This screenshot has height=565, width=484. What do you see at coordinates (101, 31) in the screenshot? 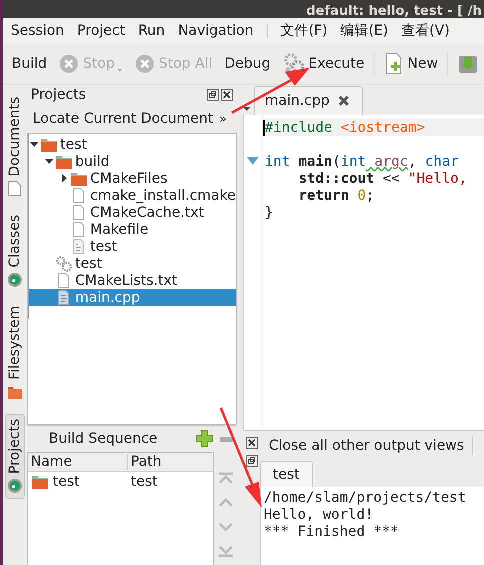
I see `menu-item: Project` at bounding box center [101, 31].